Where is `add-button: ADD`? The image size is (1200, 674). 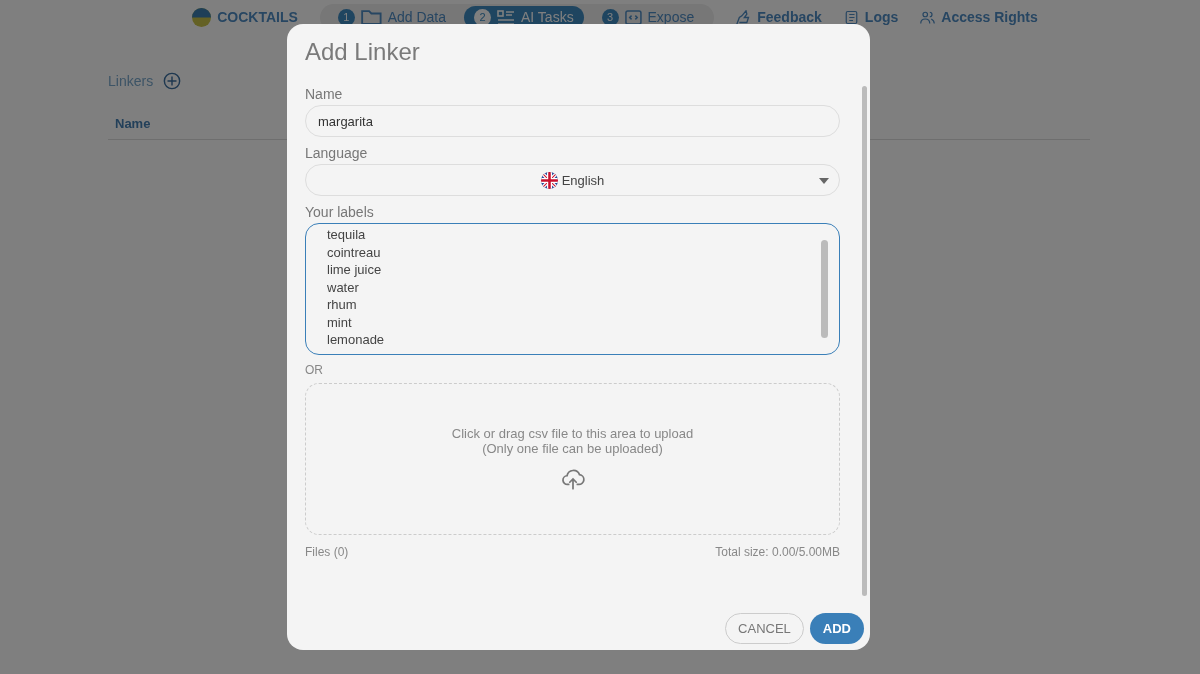
add-button: ADD is located at coordinates (836, 628).